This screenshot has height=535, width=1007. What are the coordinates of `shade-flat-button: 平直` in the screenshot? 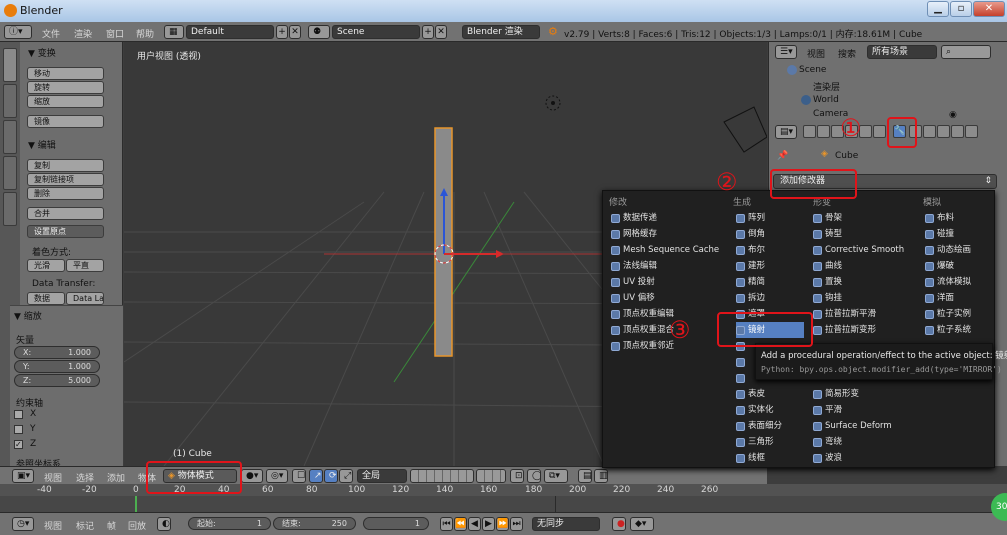 It's located at (85, 265).